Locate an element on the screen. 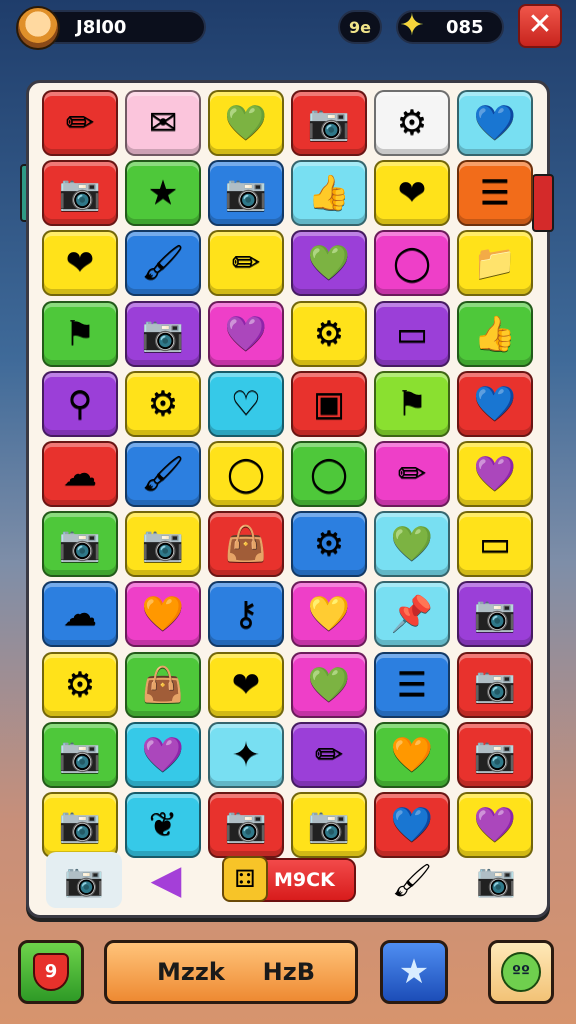  heart-icon: 💙 is located at coordinates (495, 403).